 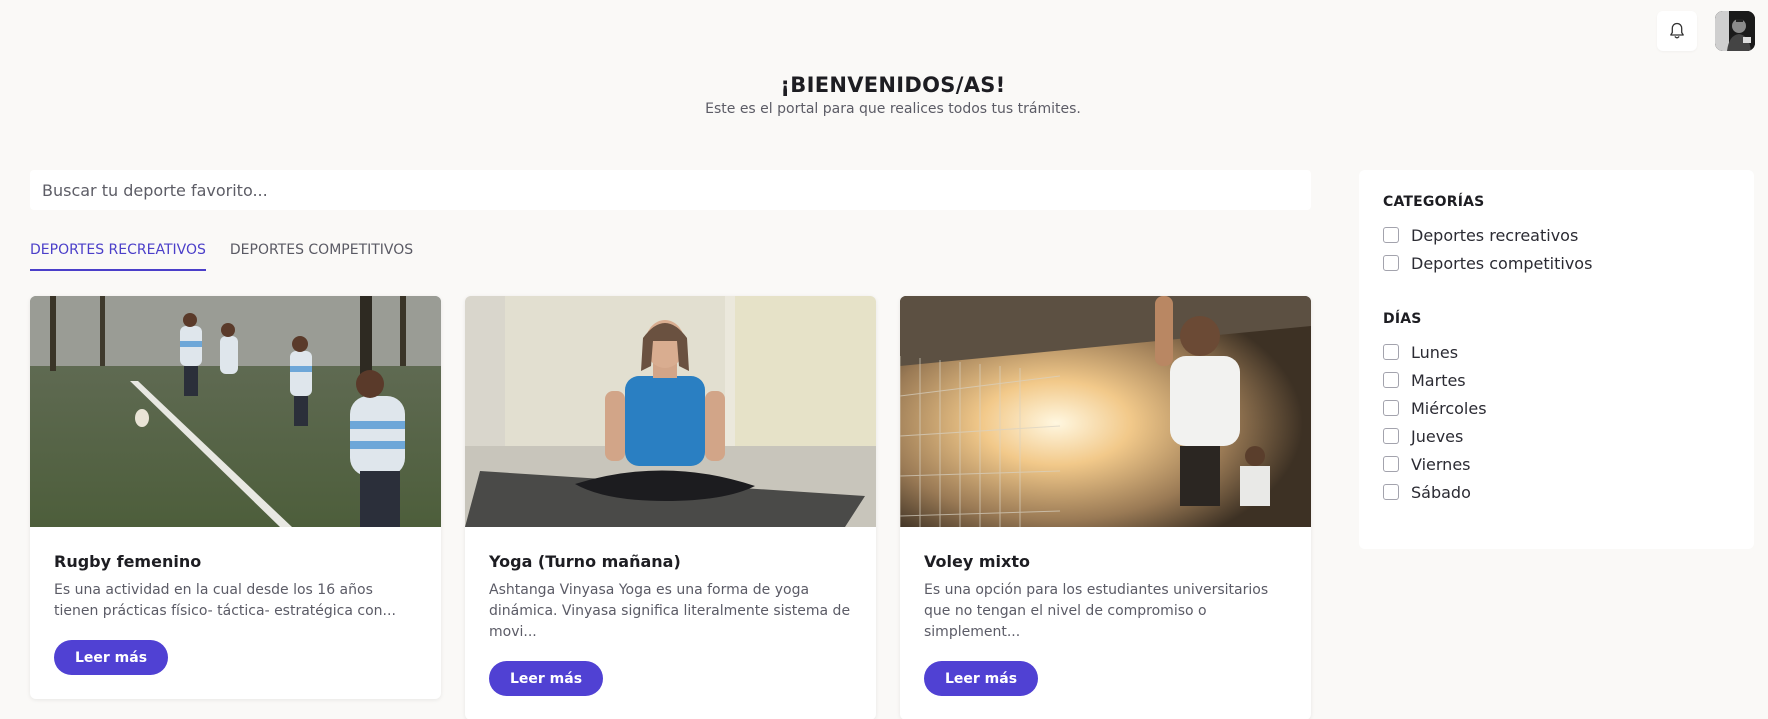 What do you see at coordinates (1556, 380) in the screenshot?
I see `filter-option-martes: Martes` at bounding box center [1556, 380].